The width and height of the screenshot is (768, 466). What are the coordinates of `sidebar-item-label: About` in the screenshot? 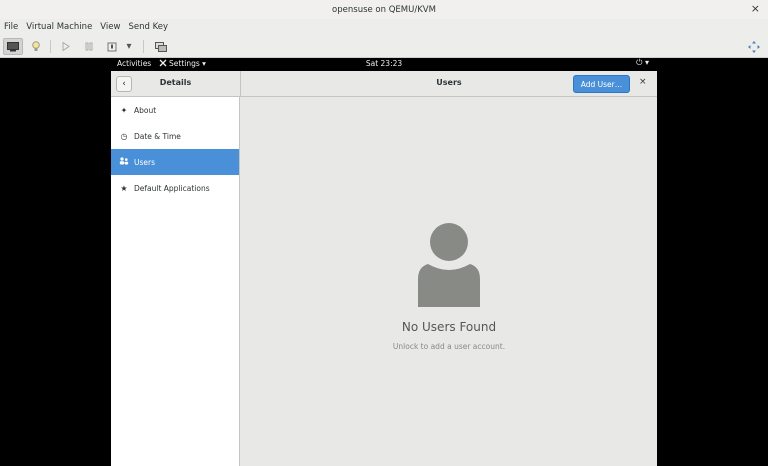 It's located at (145, 110).